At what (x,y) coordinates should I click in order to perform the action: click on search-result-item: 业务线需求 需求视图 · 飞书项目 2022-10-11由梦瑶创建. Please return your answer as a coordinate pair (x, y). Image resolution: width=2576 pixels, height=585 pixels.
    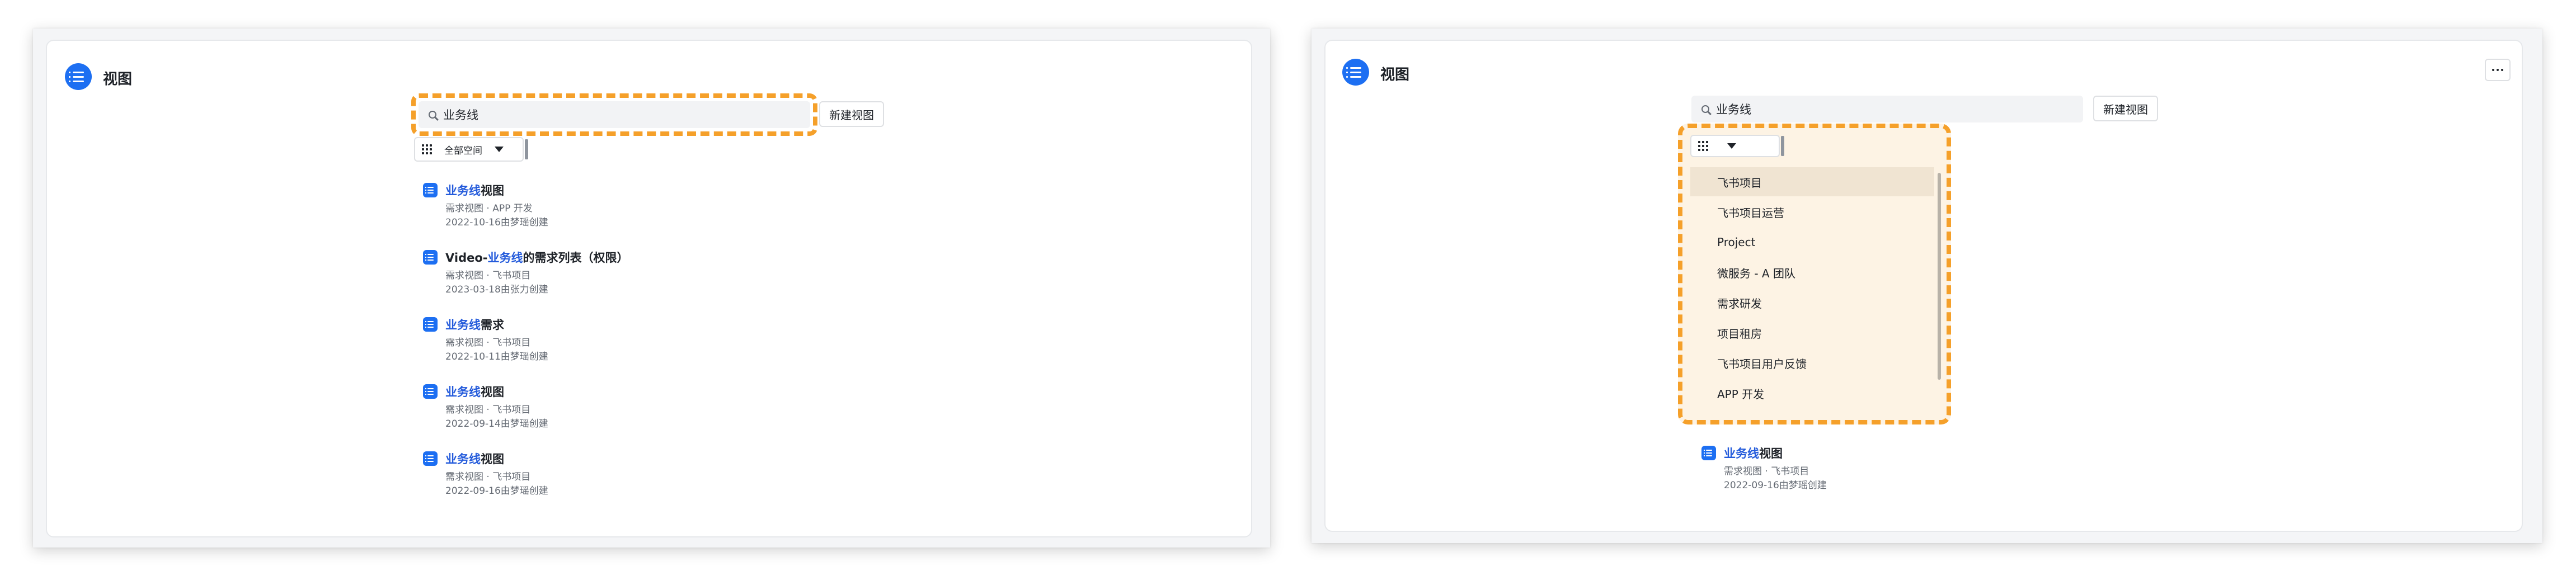
    Looking at the image, I should click on (563, 341).